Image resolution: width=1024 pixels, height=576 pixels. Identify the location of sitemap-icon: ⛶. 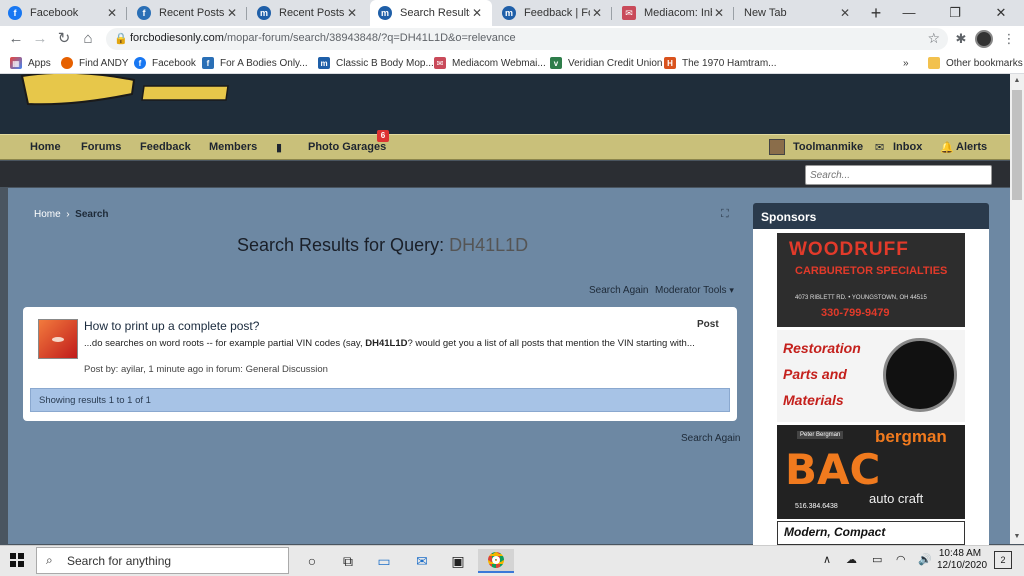
(725, 214).